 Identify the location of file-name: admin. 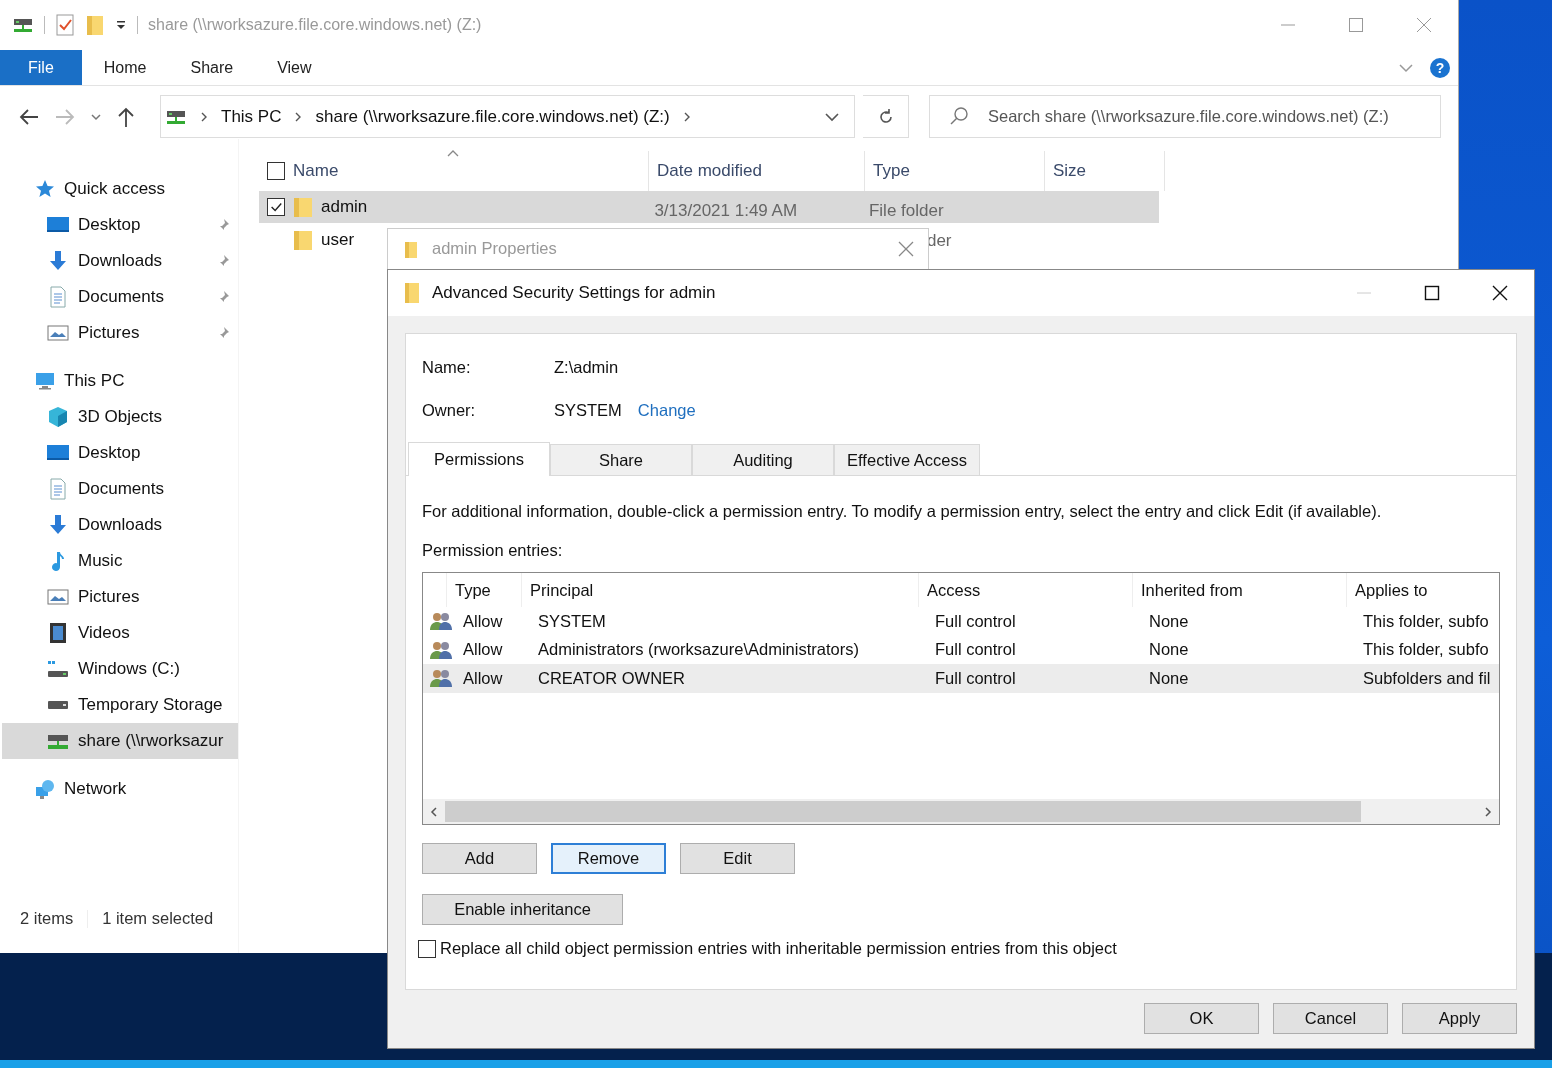
(344, 207).